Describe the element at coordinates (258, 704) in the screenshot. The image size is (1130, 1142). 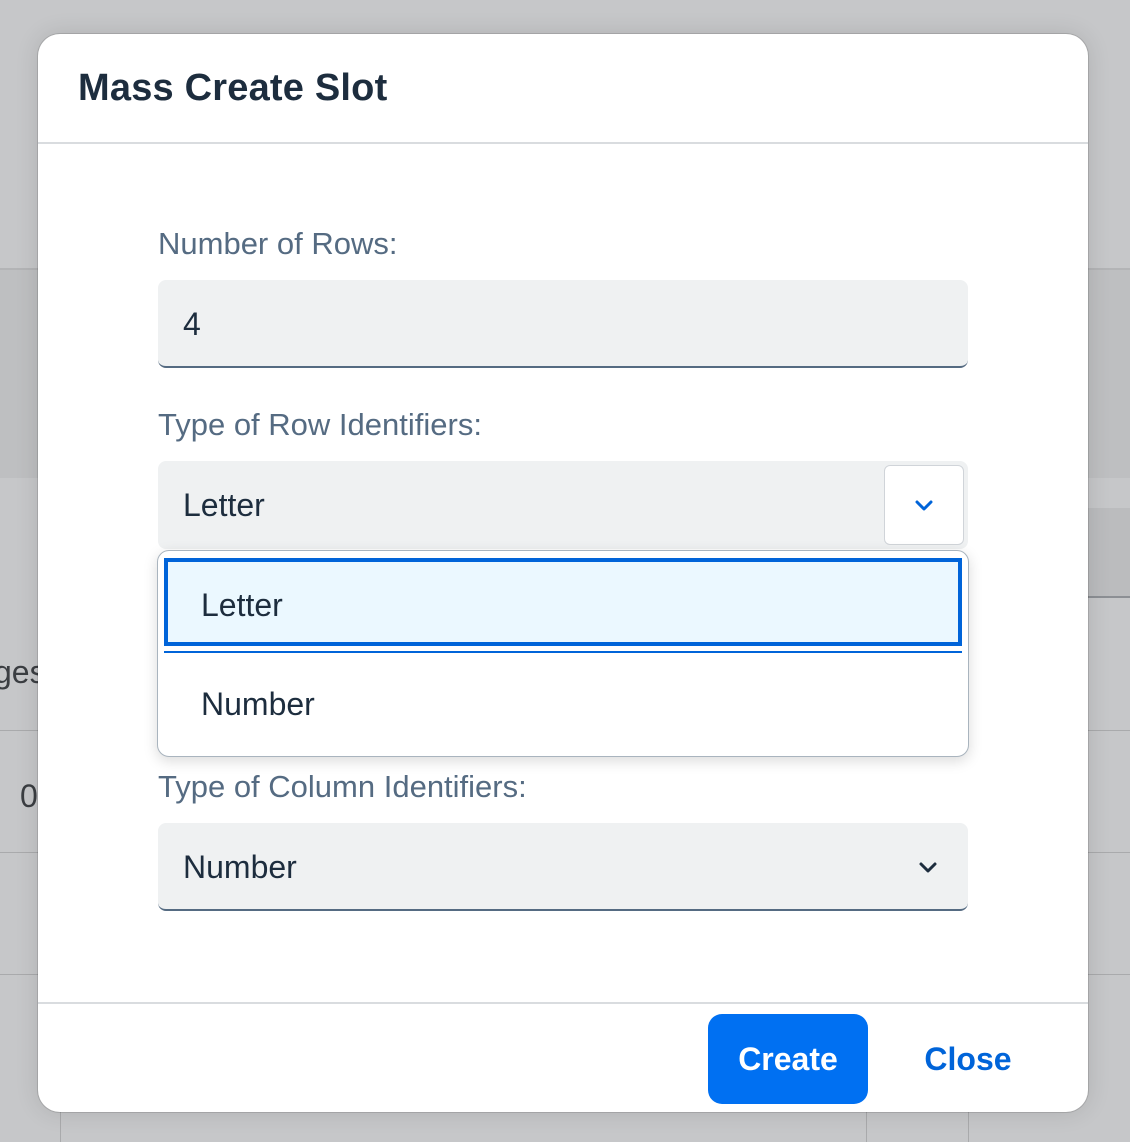
I see `option-label: Number` at that location.